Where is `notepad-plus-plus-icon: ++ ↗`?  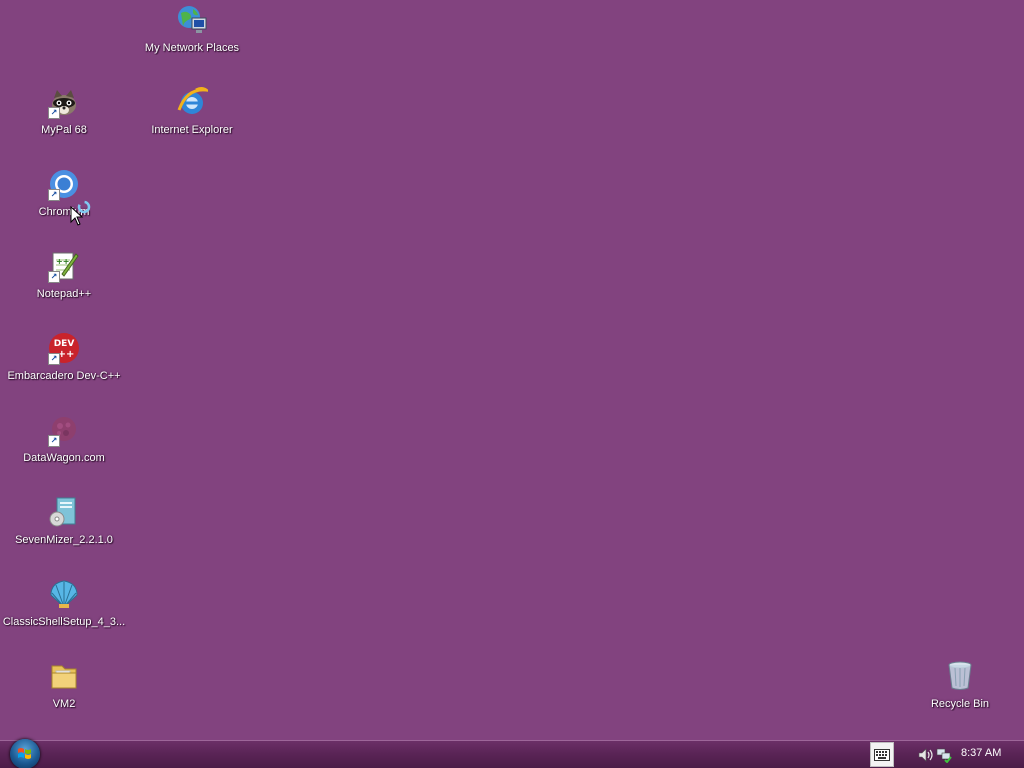
notepad-plus-plus-icon: ++ ↗ is located at coordinates (64, 266).